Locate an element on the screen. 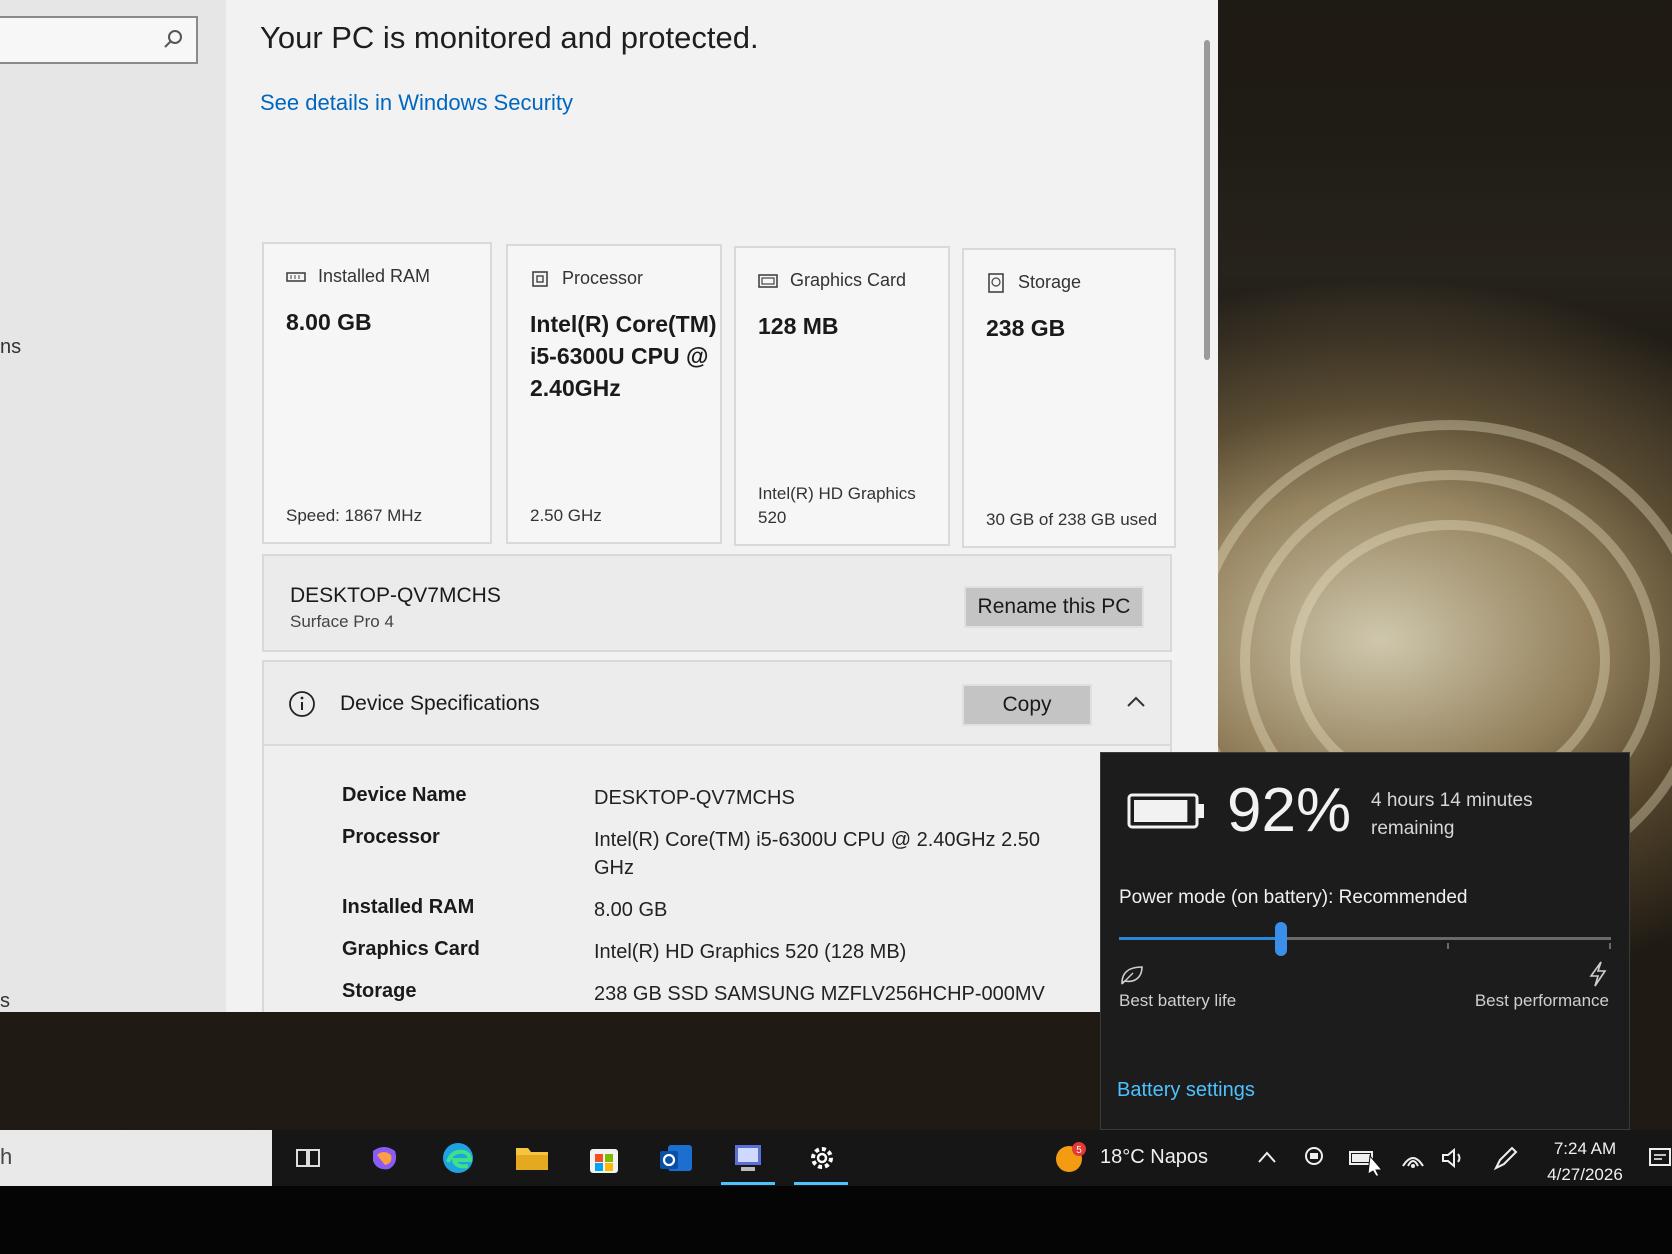 This screenshot has width=1672, height=1254. card-value: 8.00 GB is located at coordinates (329, 322).